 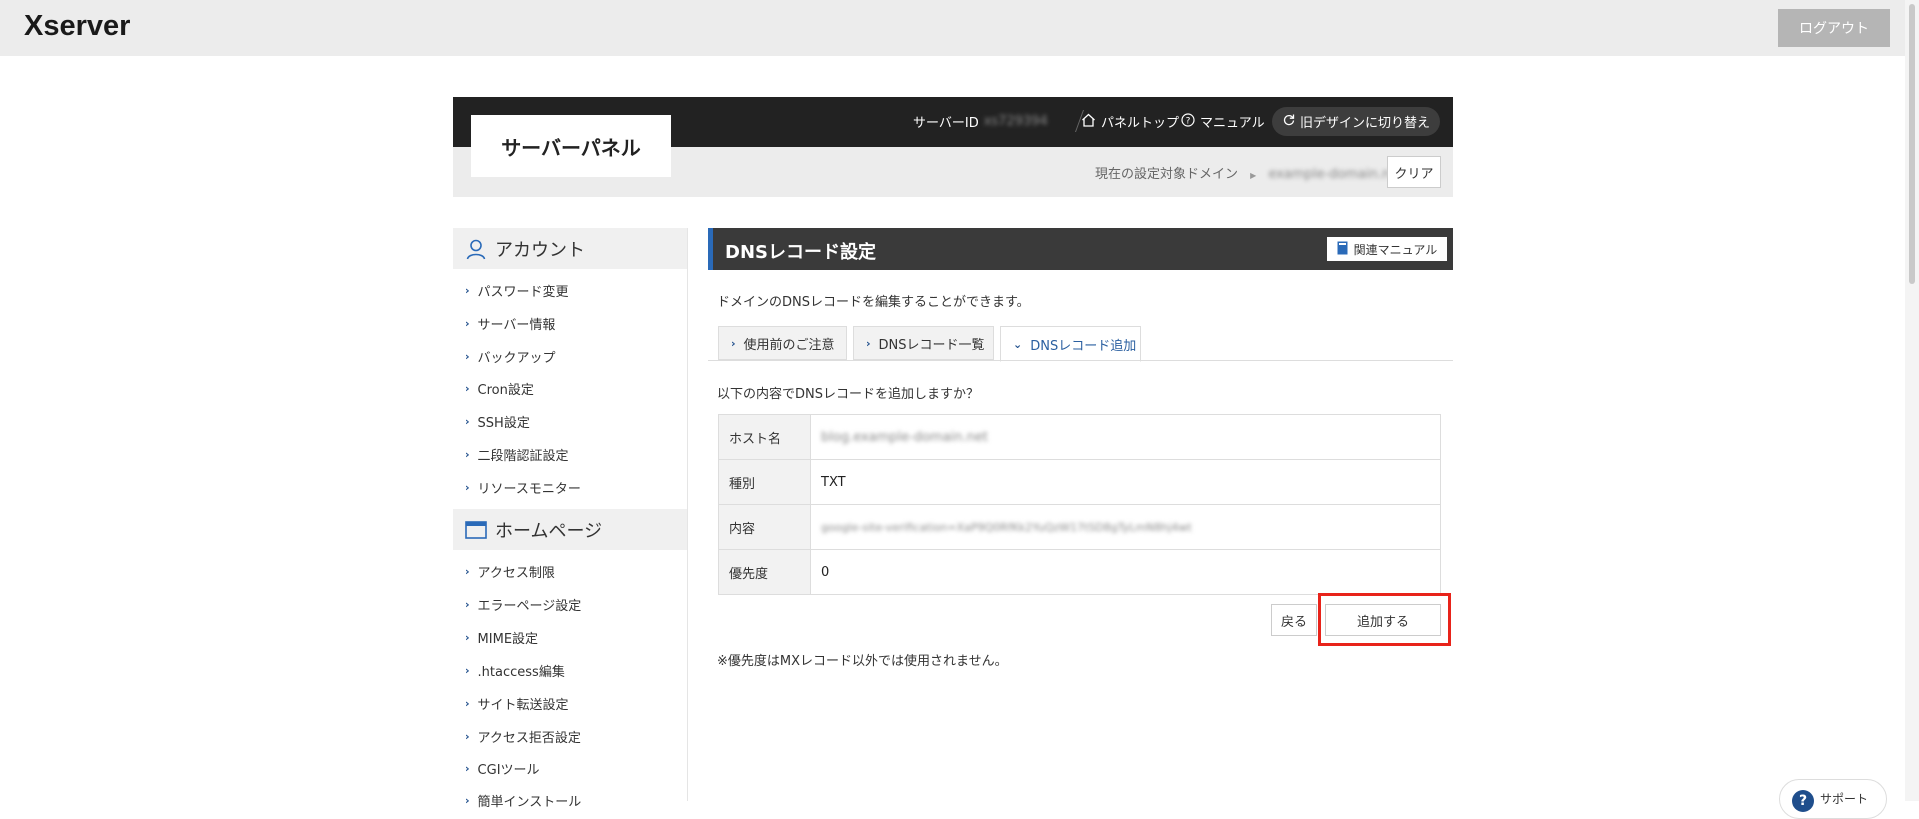 I want to click on sidebar-item-server-info: › サーバー情報, so click(x=510, y=323).